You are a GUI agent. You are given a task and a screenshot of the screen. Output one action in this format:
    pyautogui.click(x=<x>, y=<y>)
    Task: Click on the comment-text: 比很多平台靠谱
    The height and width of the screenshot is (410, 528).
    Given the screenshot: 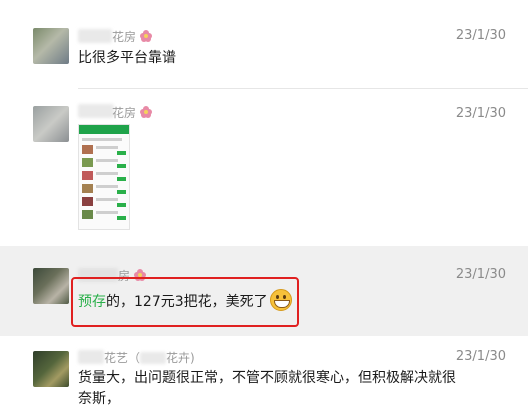 What is the action you would take?
    pyautogui.click(x=127, y=58)
    